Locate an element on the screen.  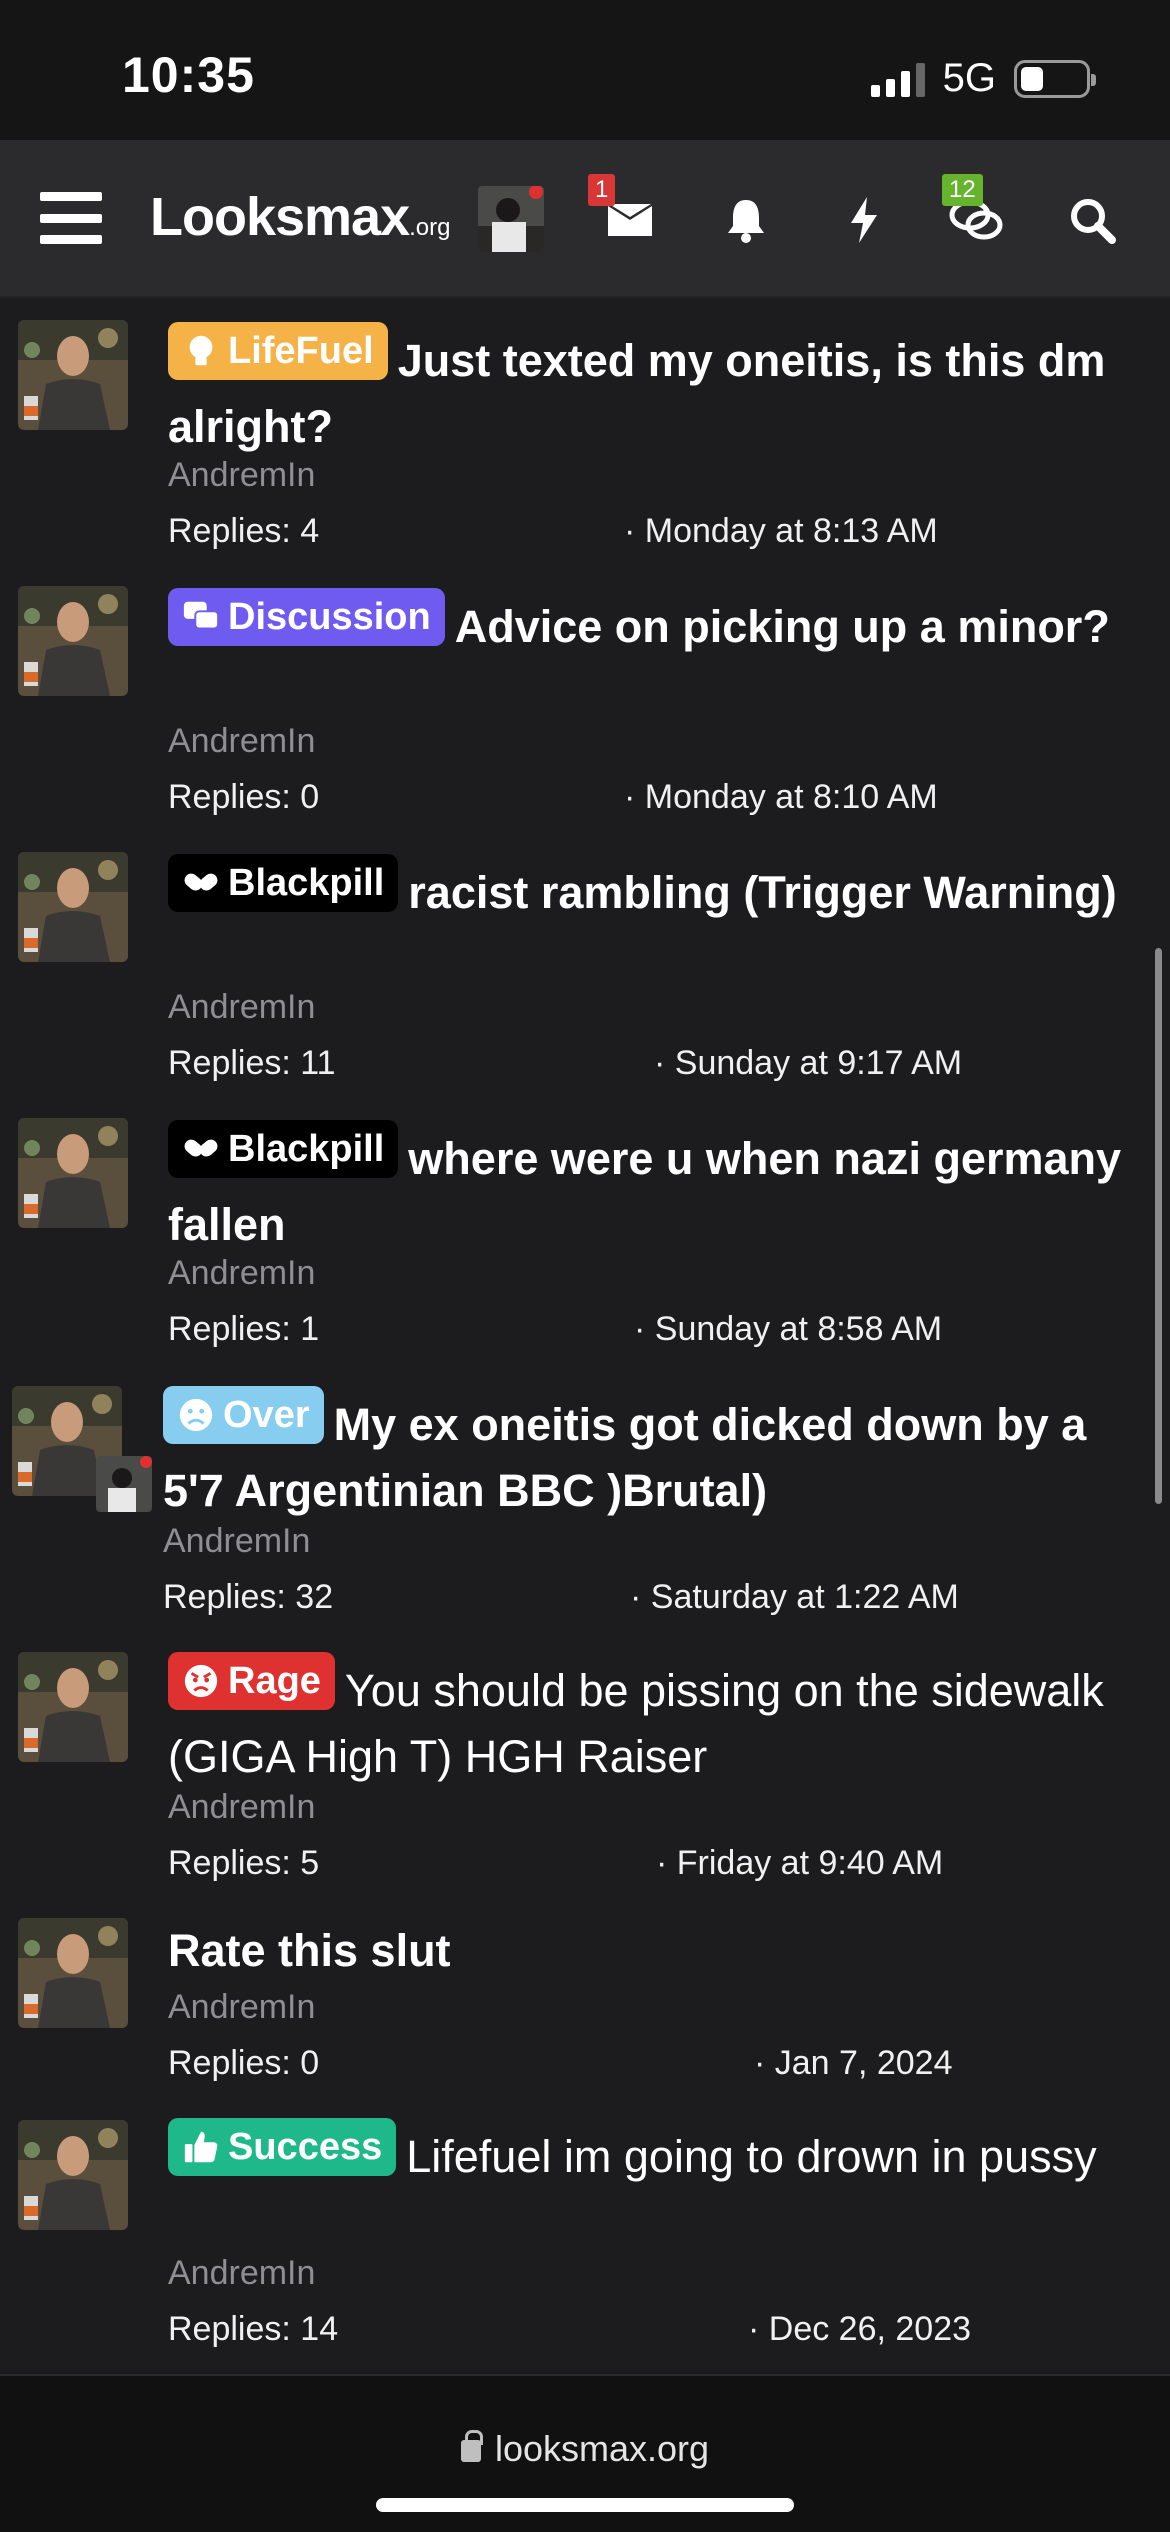
thread-title-line: Discussion Advice on picking up a minor? is located at coordinates (648, 624).